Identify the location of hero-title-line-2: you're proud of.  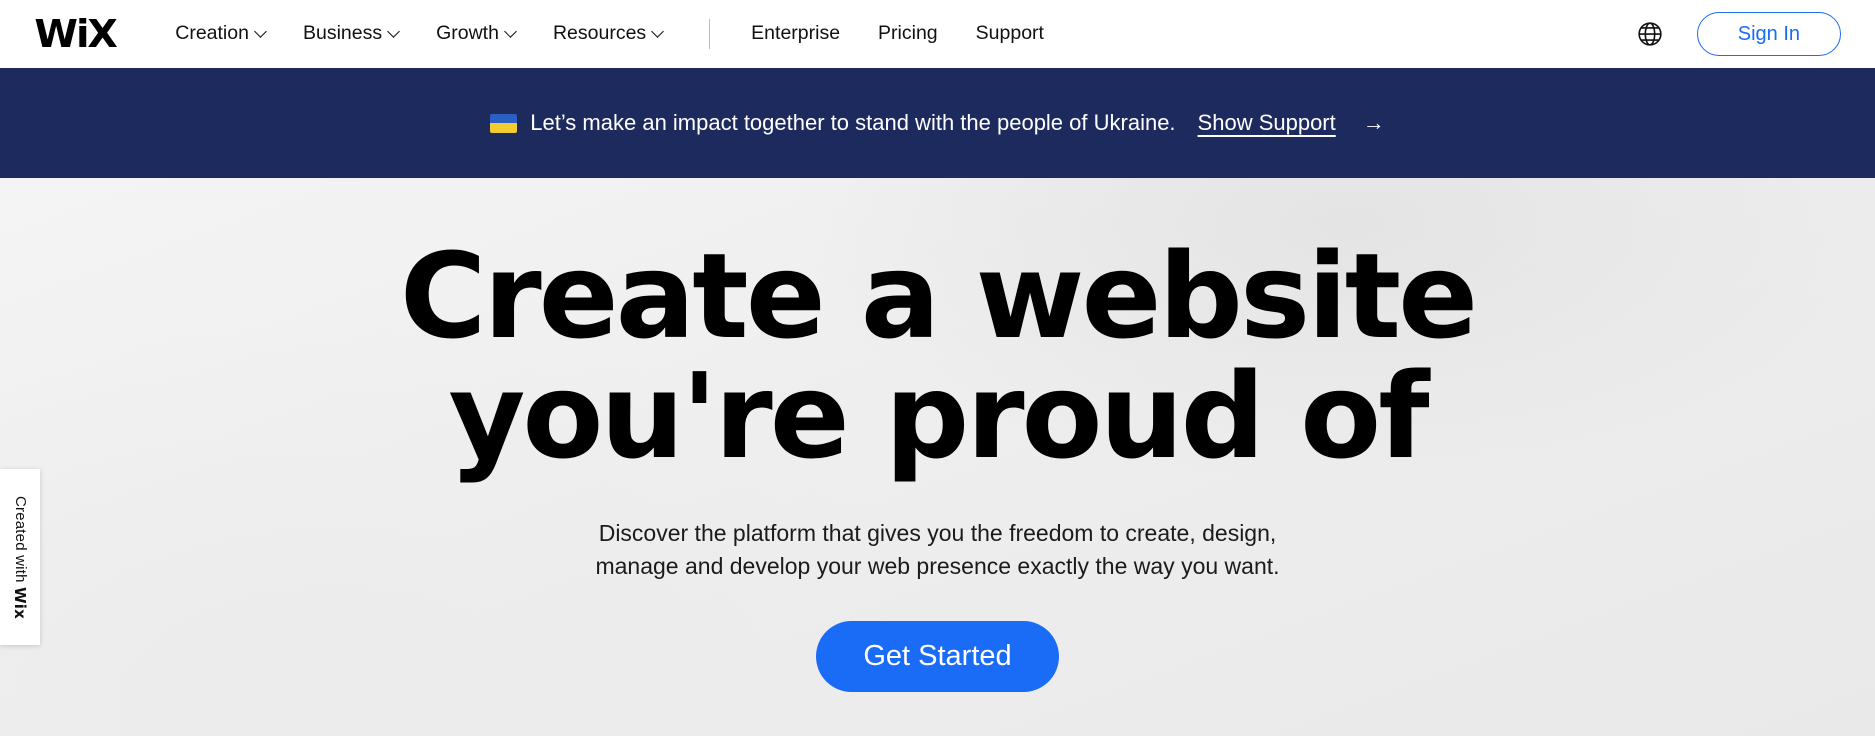
(938, 416).